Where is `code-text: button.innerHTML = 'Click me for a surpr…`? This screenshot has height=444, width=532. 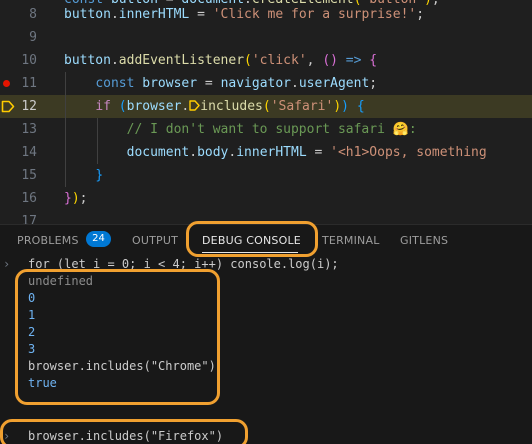 code-text: button.innerHTML = 'Click me for a surpr… is located at coordinates (244, 14).